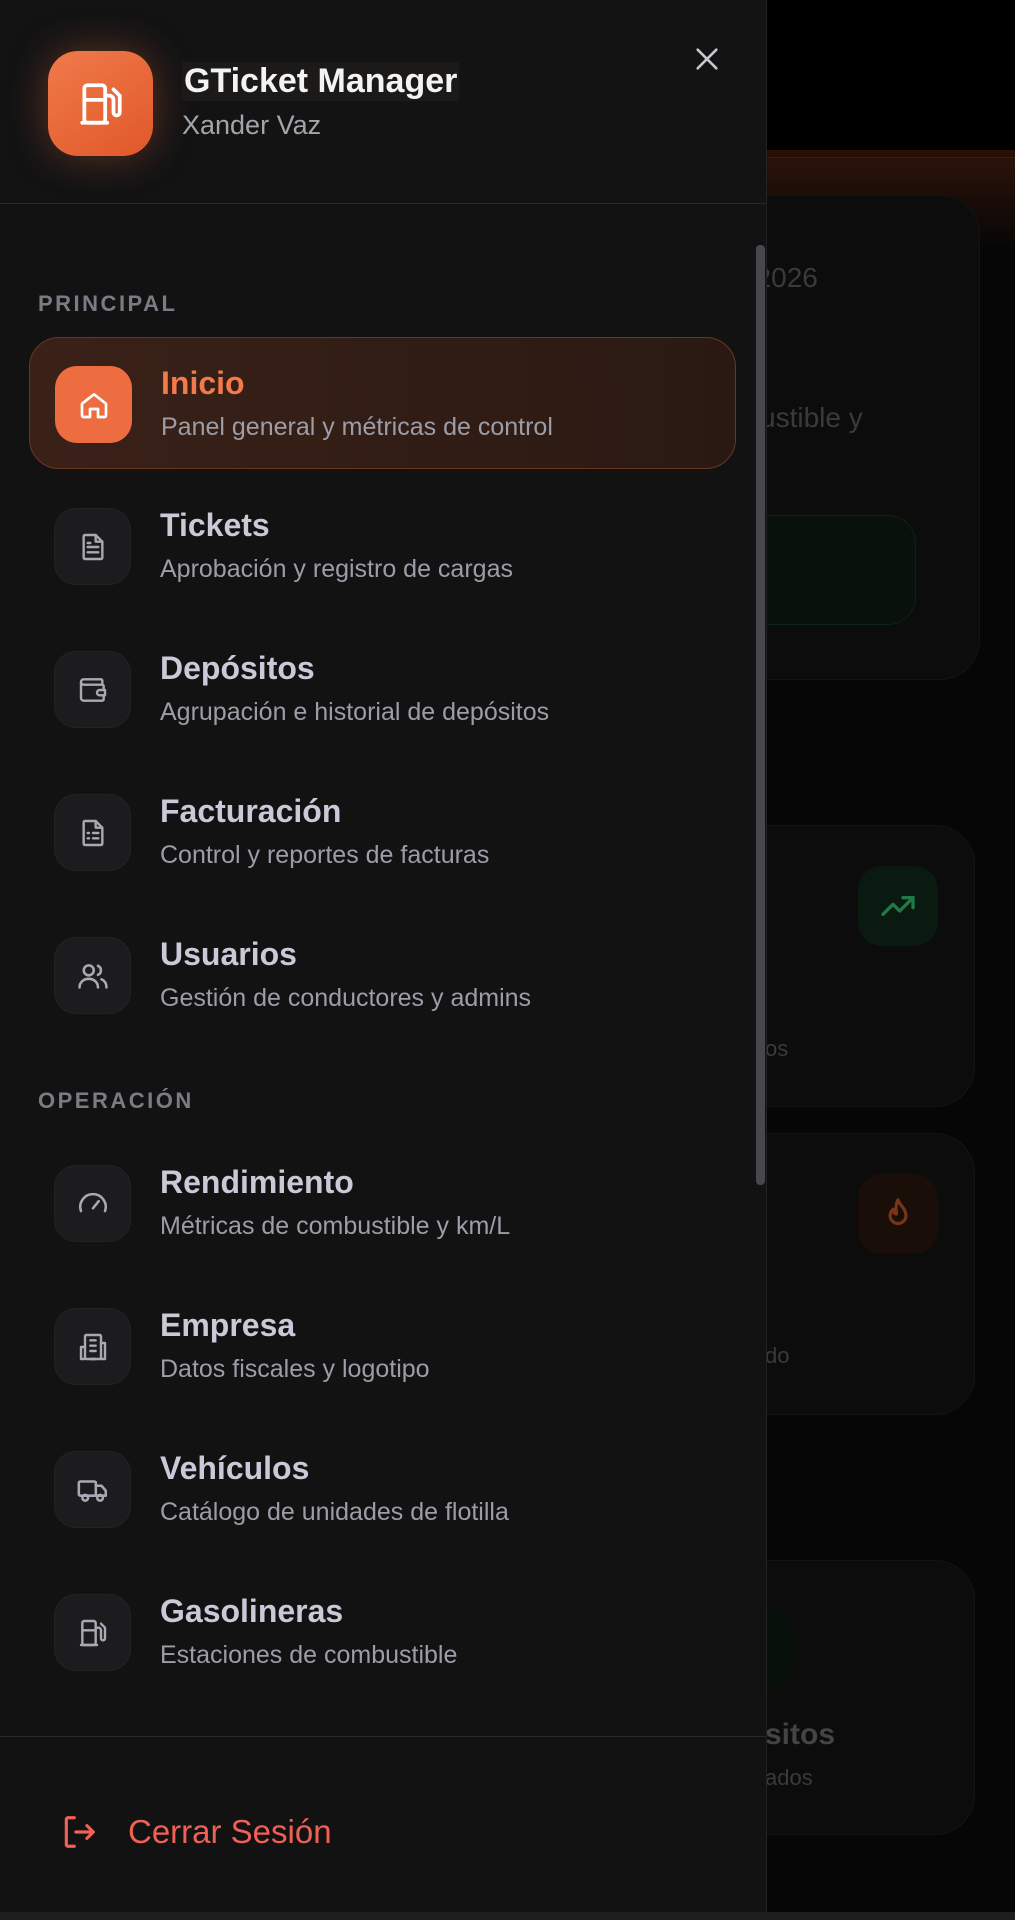  Describe the element at coordinates (309, 1655) in the screenshot. I see `nav-description: Estaciones de combustible` at that location.